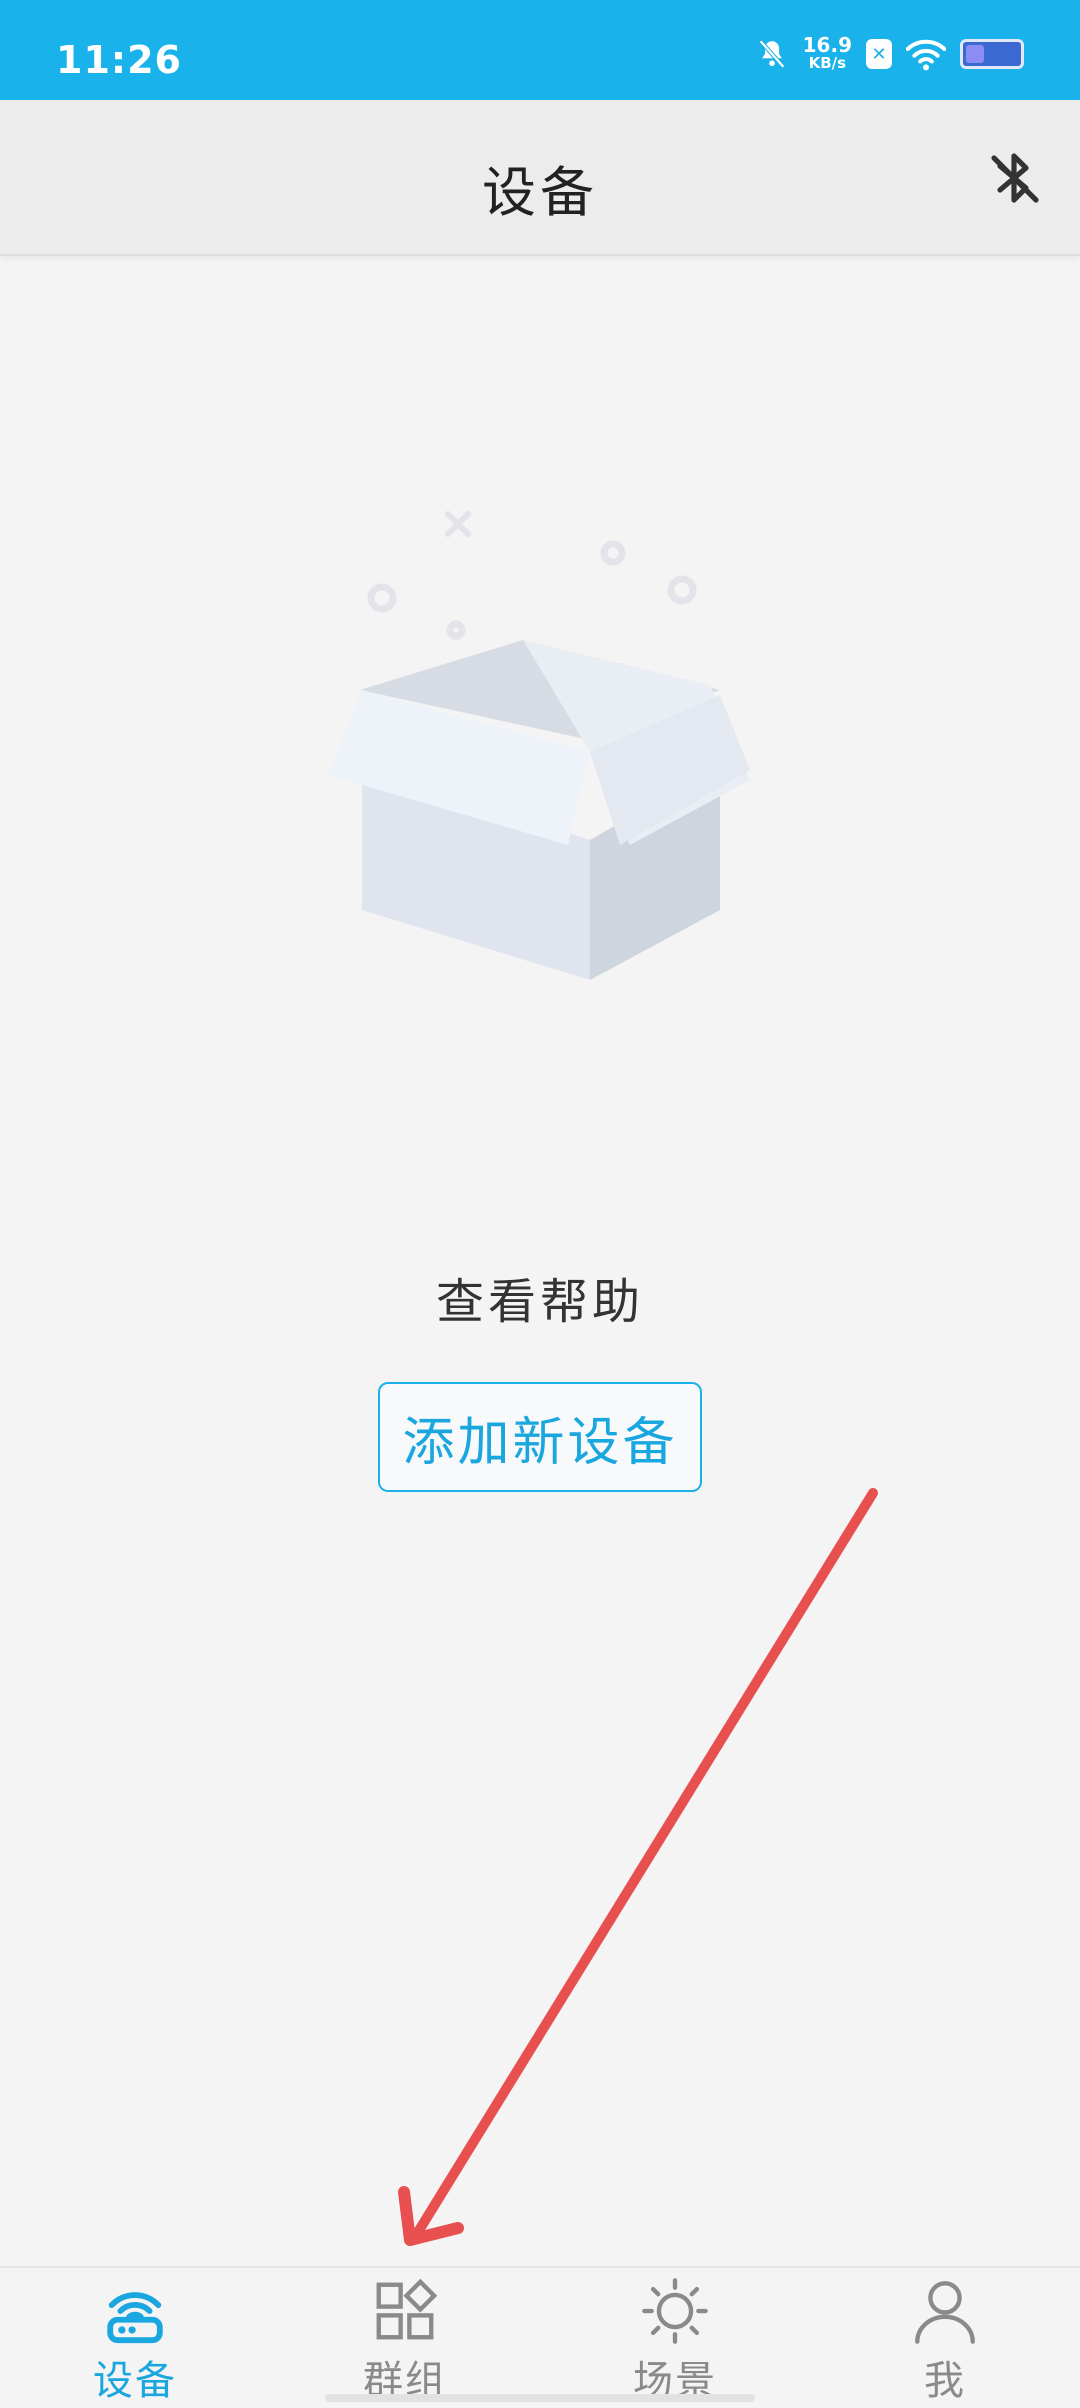 The width and height of the screenshot is (1080, 2408). What do you see at coordinates (975, 54) in the screenshot?
I see `battery-level` at bounding box center [975, 54].